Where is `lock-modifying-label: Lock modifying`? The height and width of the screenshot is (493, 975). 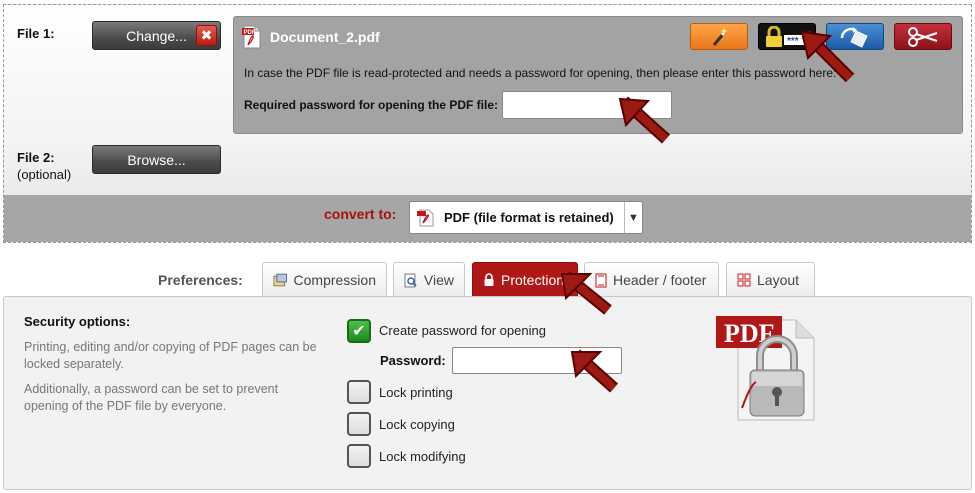
lock-modifying-label: Lock modifying is located at coordinates (422, 456).